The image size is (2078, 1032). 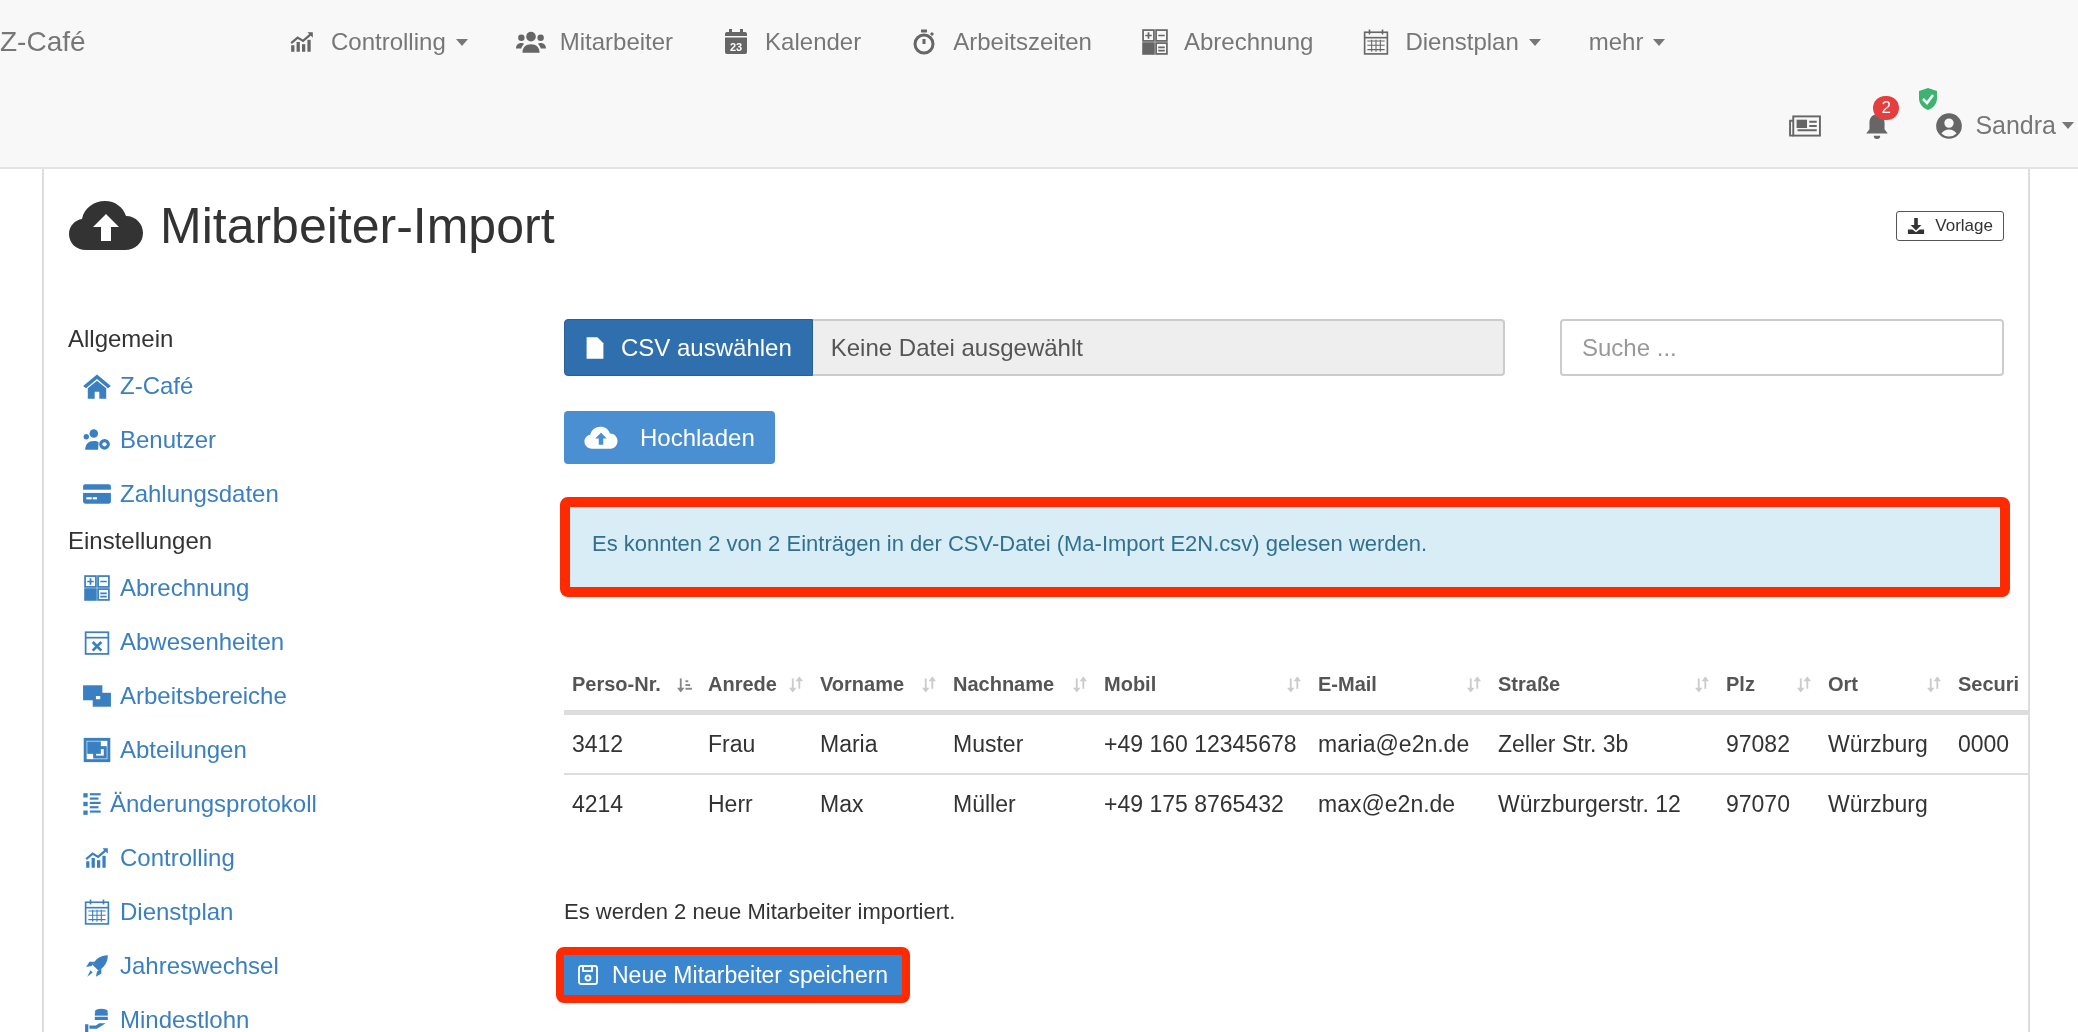 I want to click on sidebar-item: Abrechnung, so click(x=159, y=588).